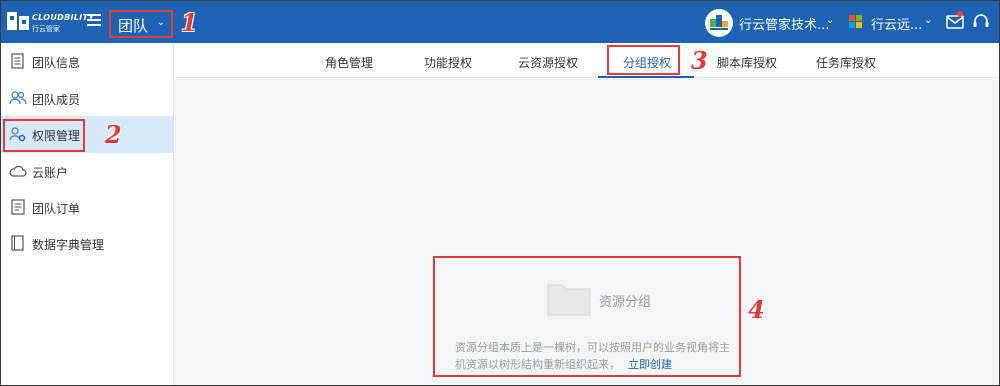  Describe the element at coordinates (846, 62) in the screenshot. I see `tab-task-library-authorization: 任务库授权` at that location.